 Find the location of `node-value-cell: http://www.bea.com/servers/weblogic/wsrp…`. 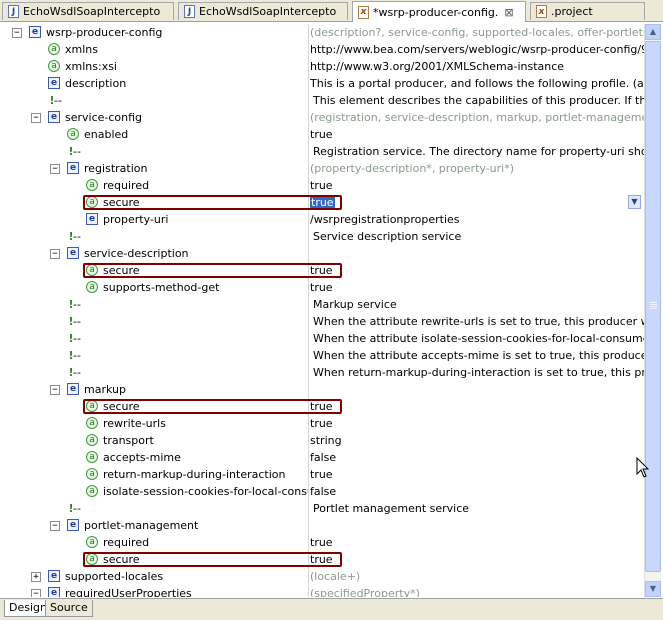

node-value-cell: http://www.bea.com/servers/weblogic/wsrp… is located at coordinates (477, 49).